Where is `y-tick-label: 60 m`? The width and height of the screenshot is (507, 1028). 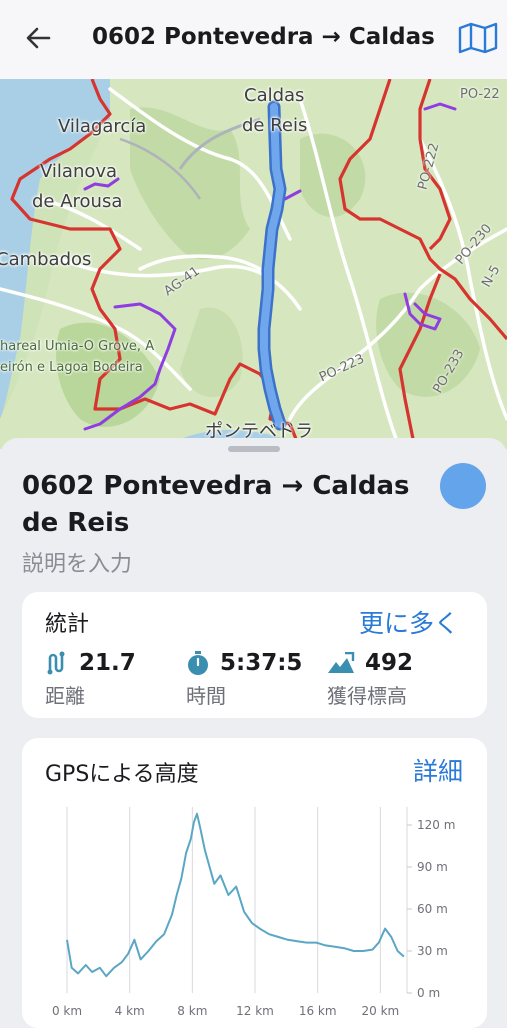 y-tick-label: 60 m is located at coordinates (432, 909).